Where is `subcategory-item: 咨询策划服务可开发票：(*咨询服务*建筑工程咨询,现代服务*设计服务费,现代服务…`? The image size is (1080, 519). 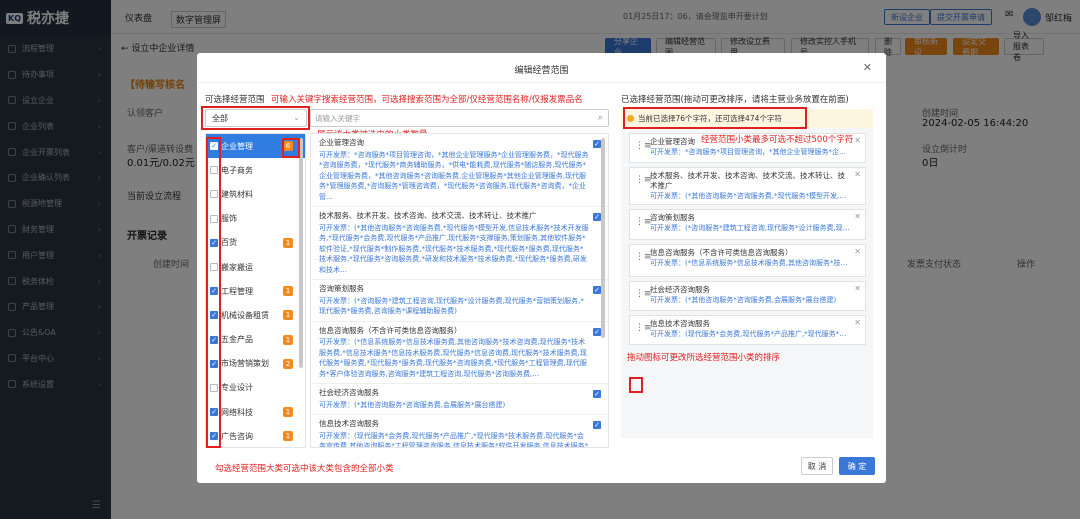 subcategory-item: 咨询策划服务可开发票：(*咨询服务*建筑工程咨询,现代服务*设计服务费,现代服务… is located at coordinates (459, 301).